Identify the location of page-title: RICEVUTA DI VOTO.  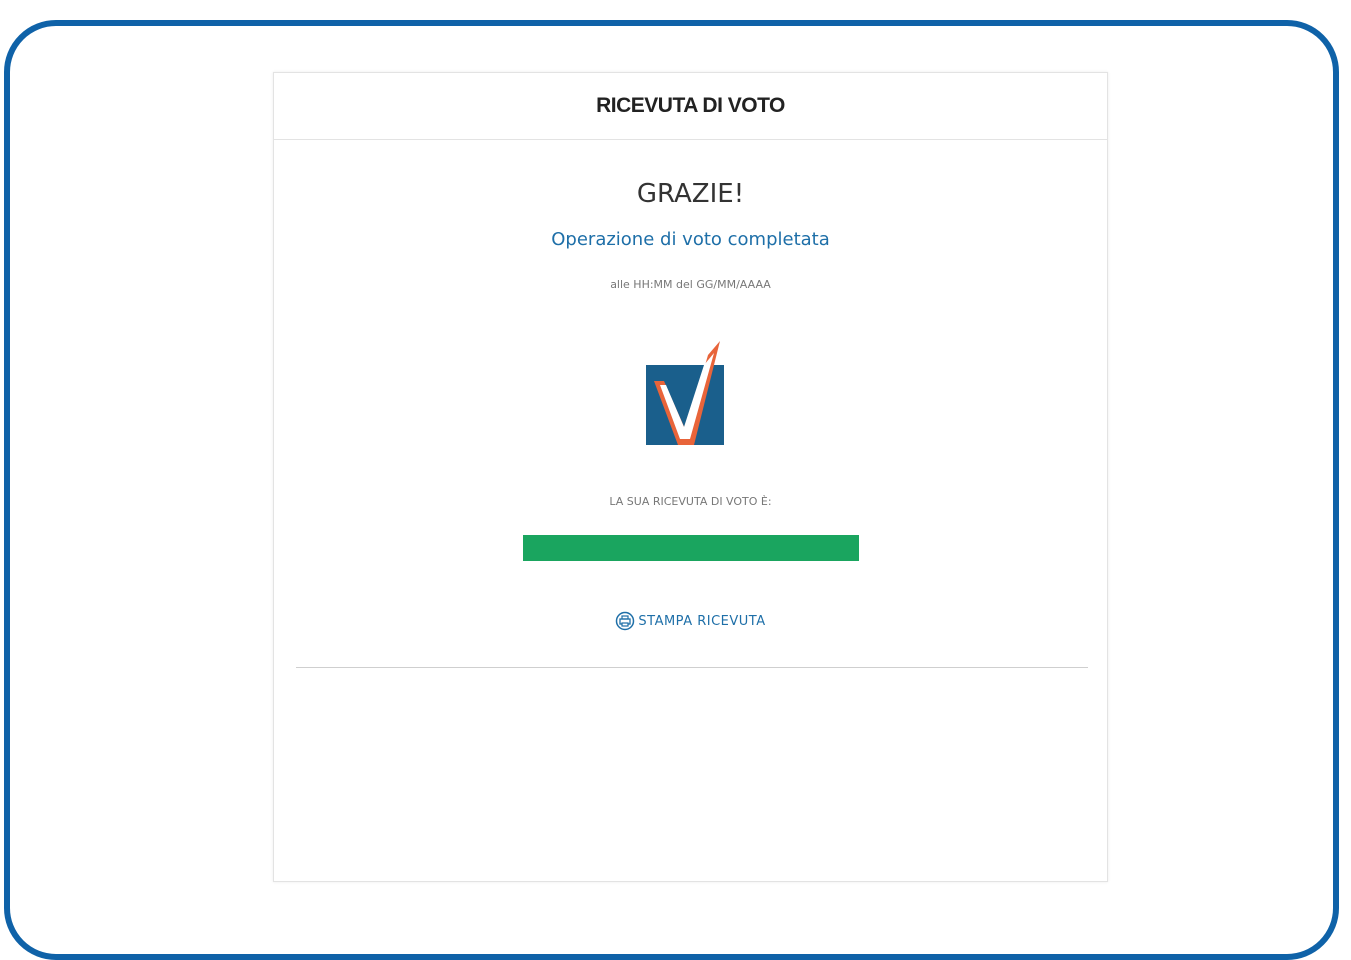
(690, 105).